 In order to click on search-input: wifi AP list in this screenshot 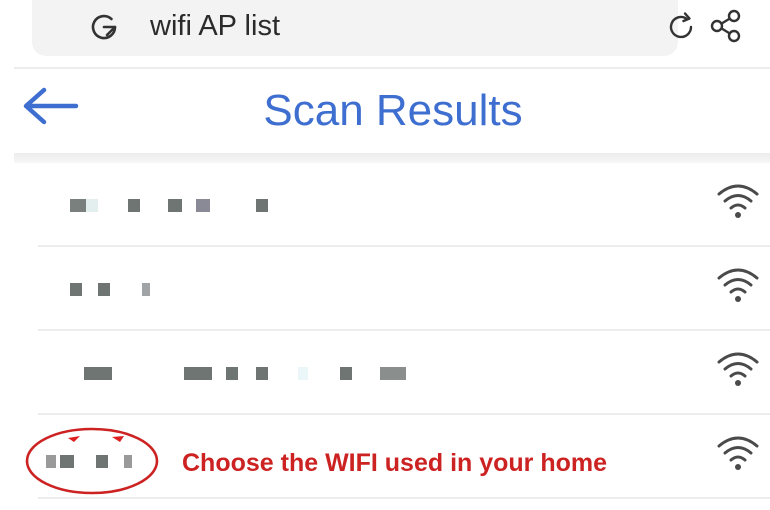, I will do `click(215, 26)`.